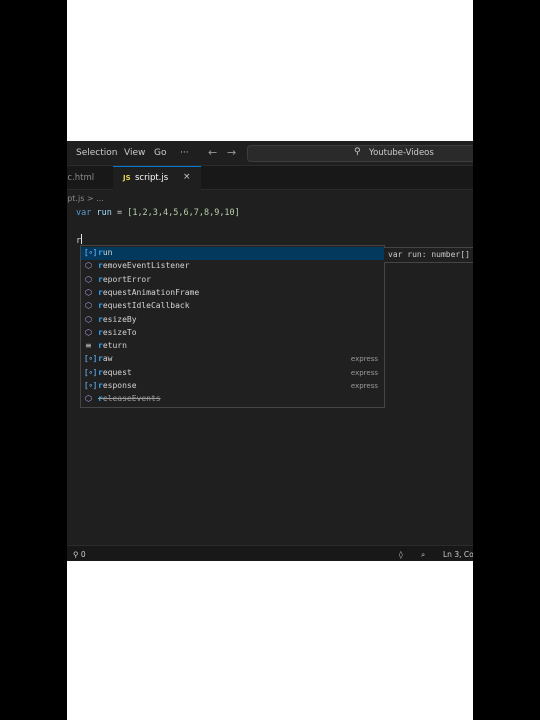  I want to click on forward-arrow-icon: →, so click(231, 152).